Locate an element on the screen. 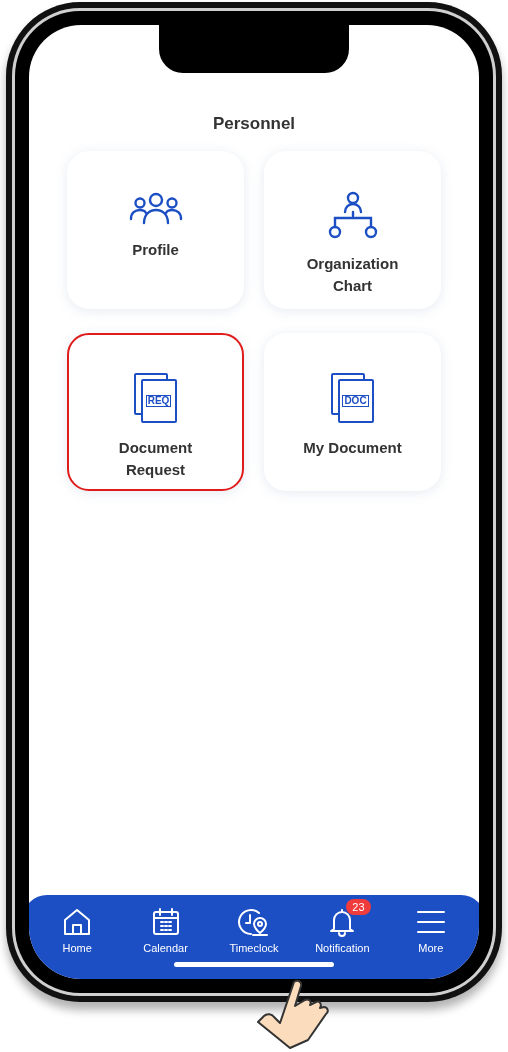  nav-item: Notification 23 is located at coordinates (342, 926).